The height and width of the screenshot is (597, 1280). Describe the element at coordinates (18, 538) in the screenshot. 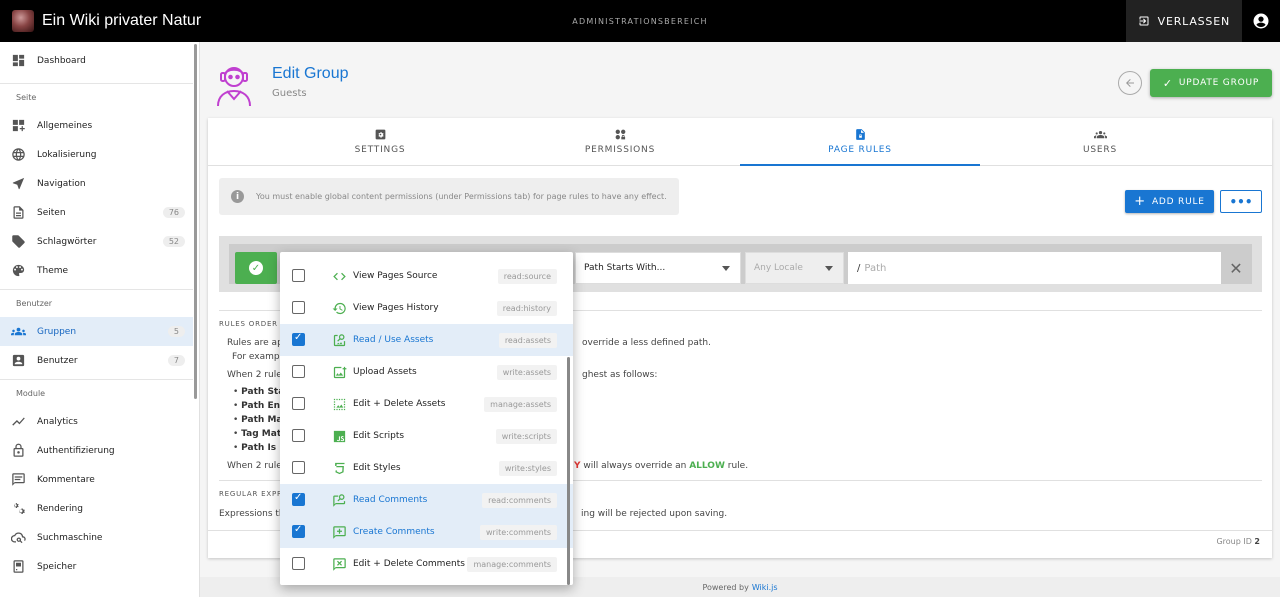

I see `search-cloud-icon` at that location.